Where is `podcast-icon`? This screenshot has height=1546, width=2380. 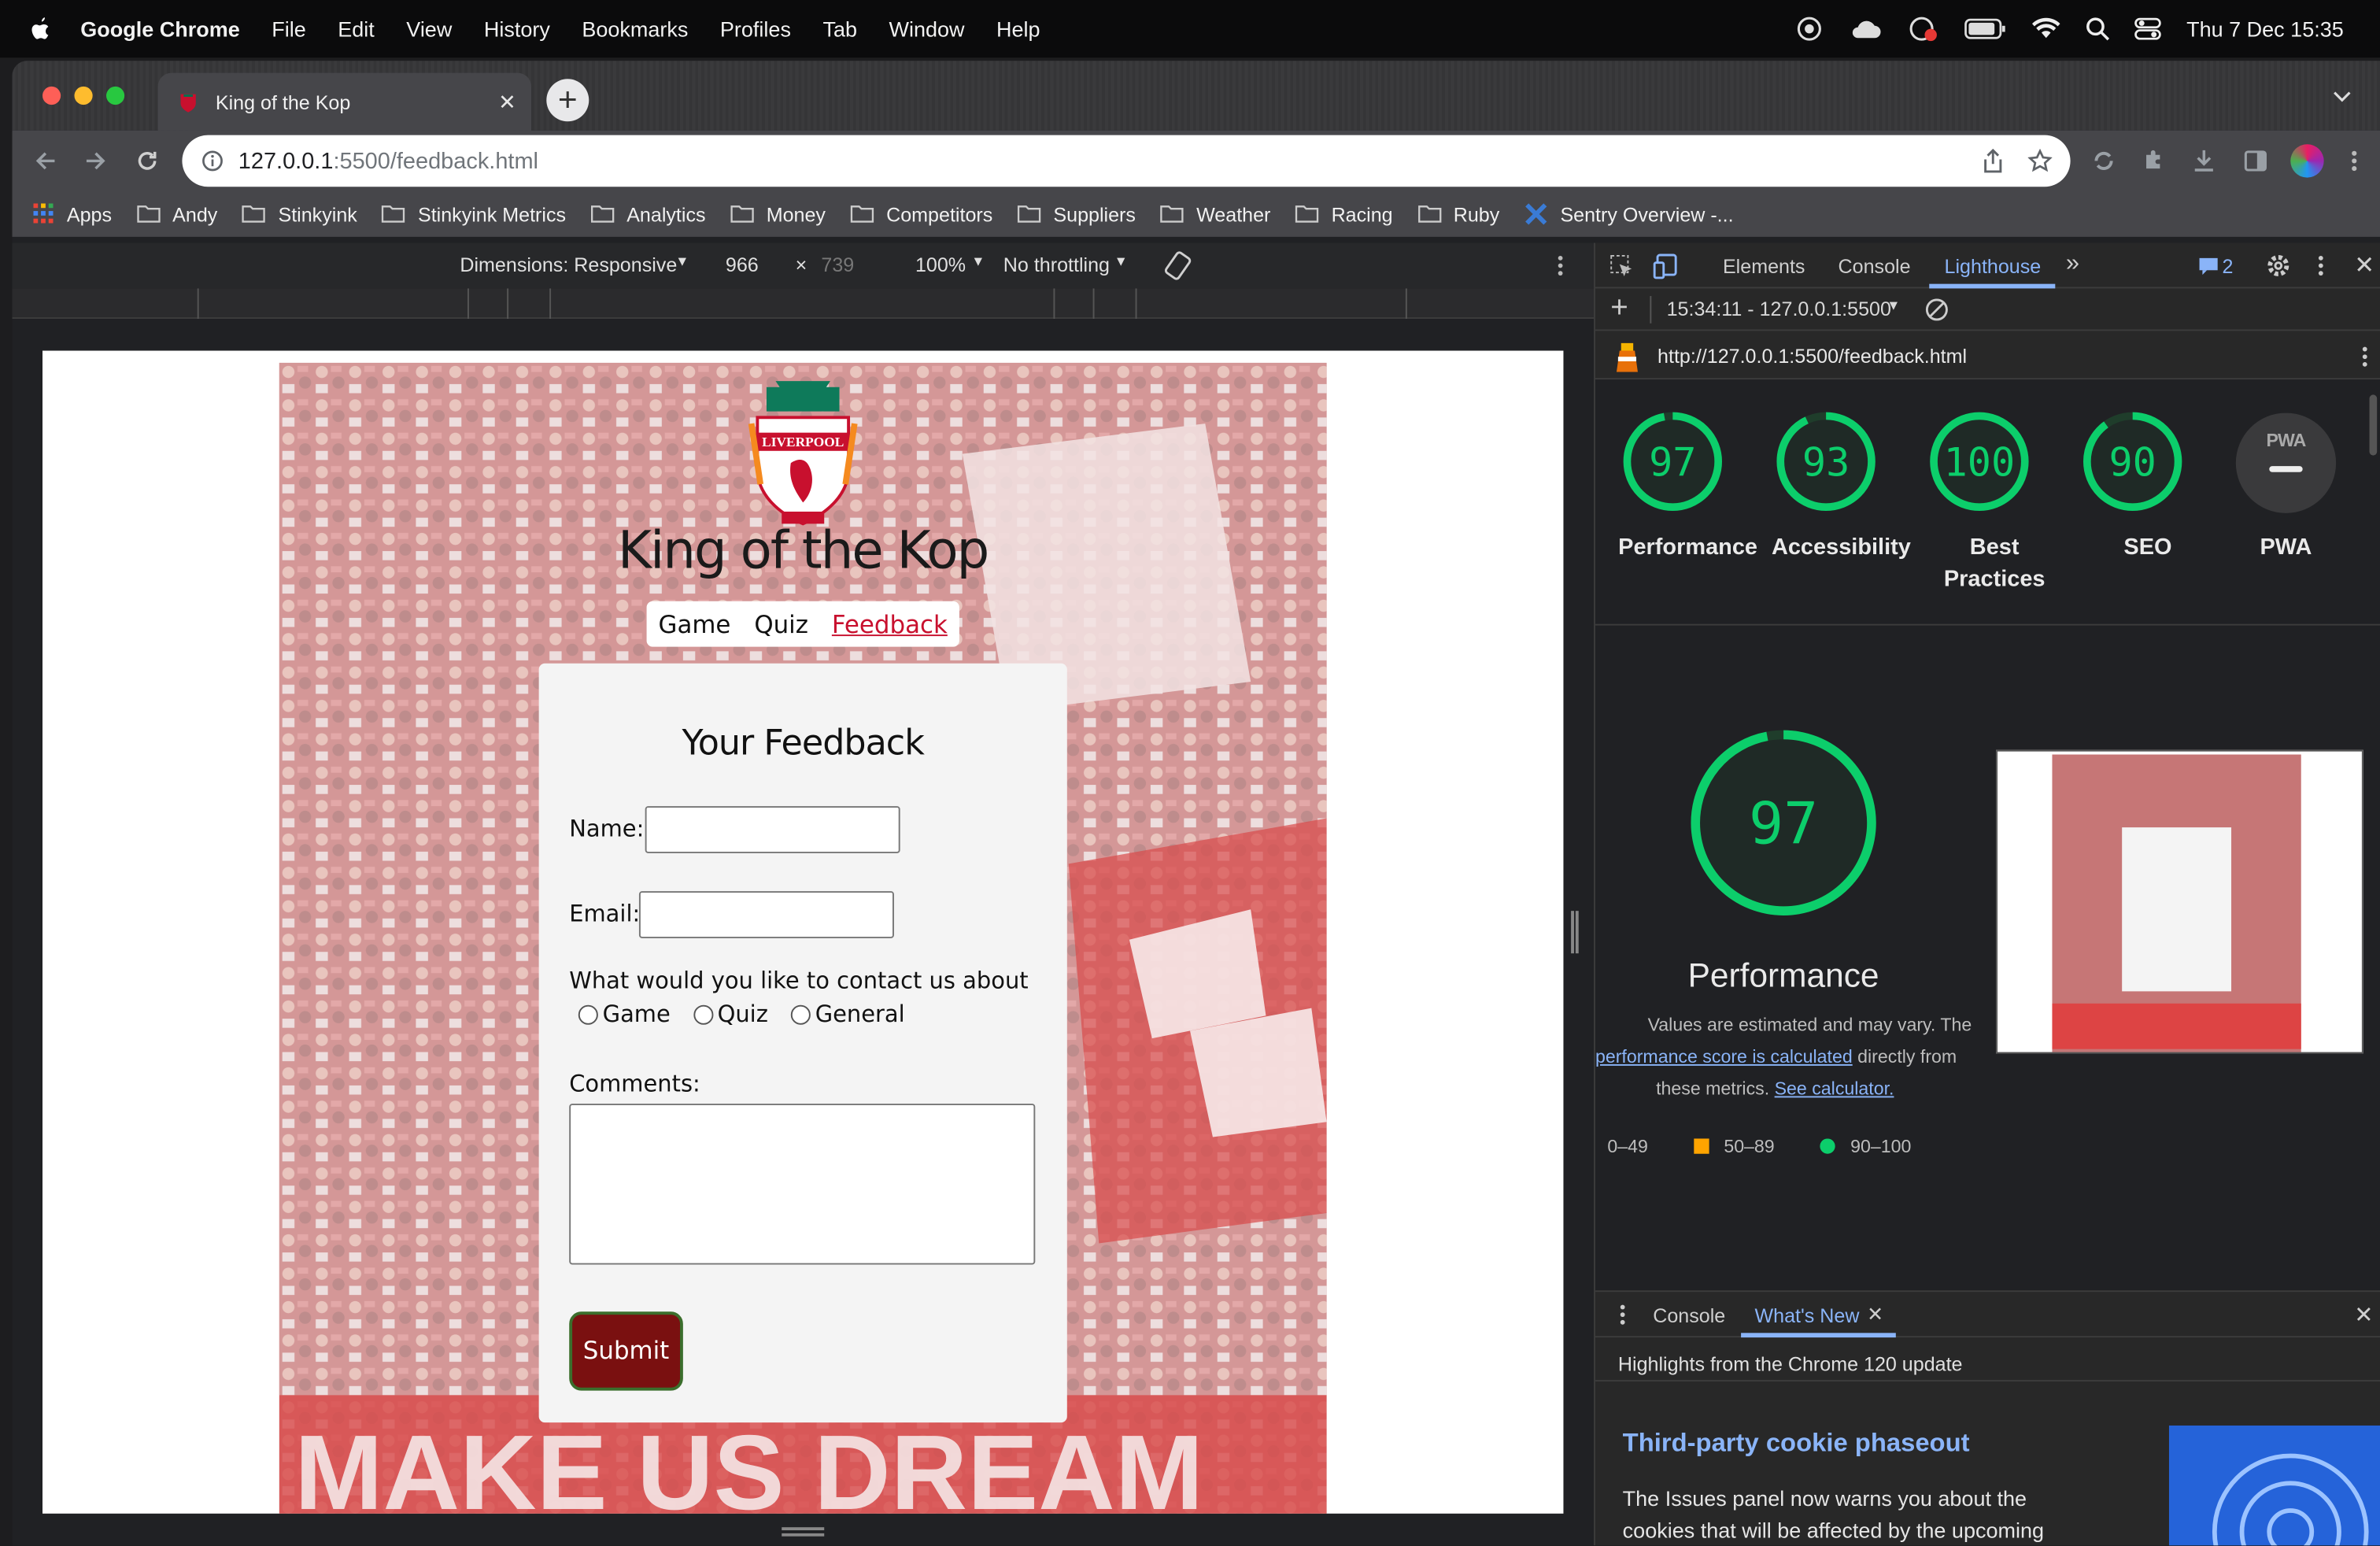 podcast-icon is located at coordinates (1811, 28).